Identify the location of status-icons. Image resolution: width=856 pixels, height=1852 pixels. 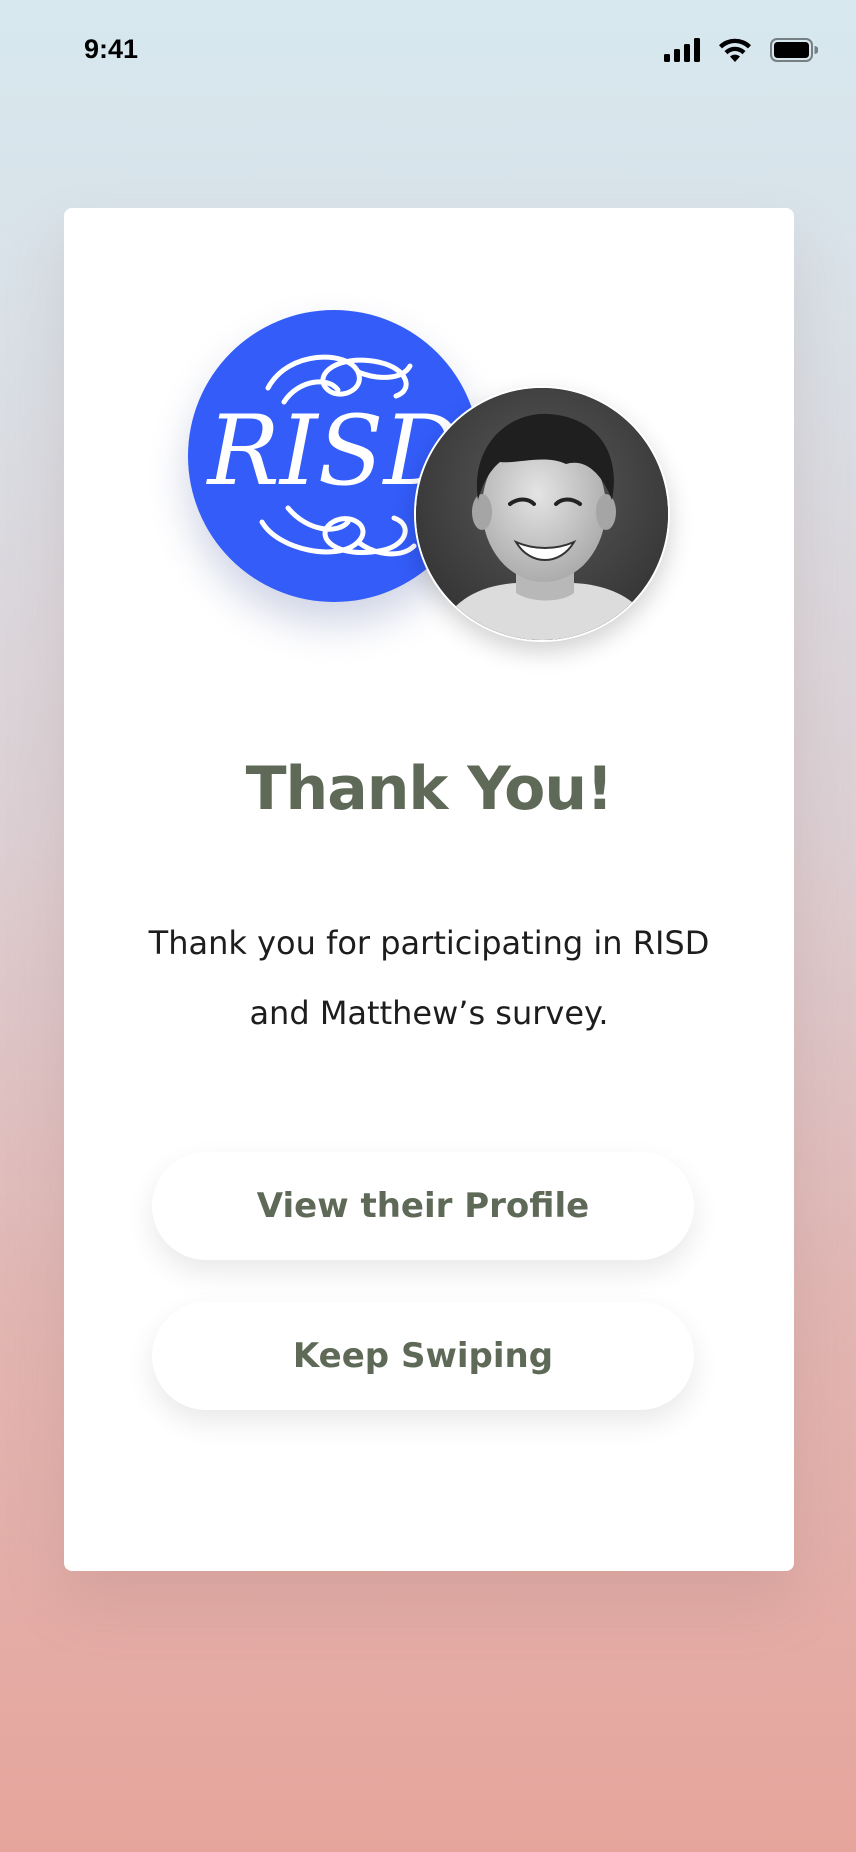
(741, 50).